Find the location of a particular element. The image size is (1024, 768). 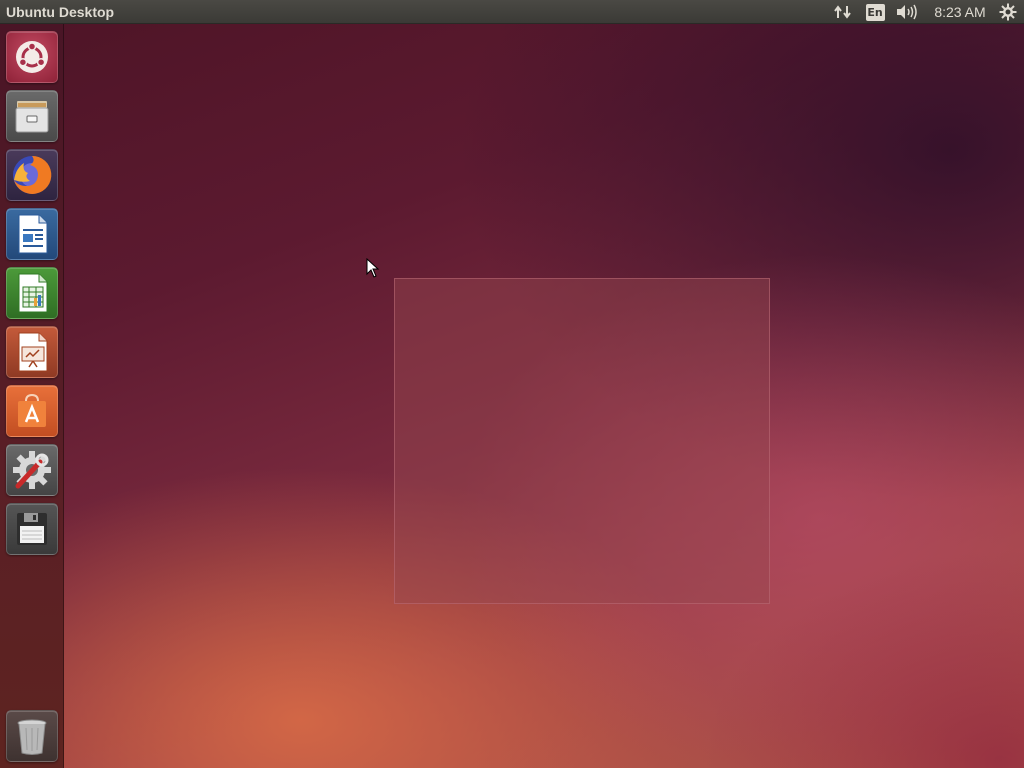

calc-spreadsheet-icon is located at coordinates (33, 293).